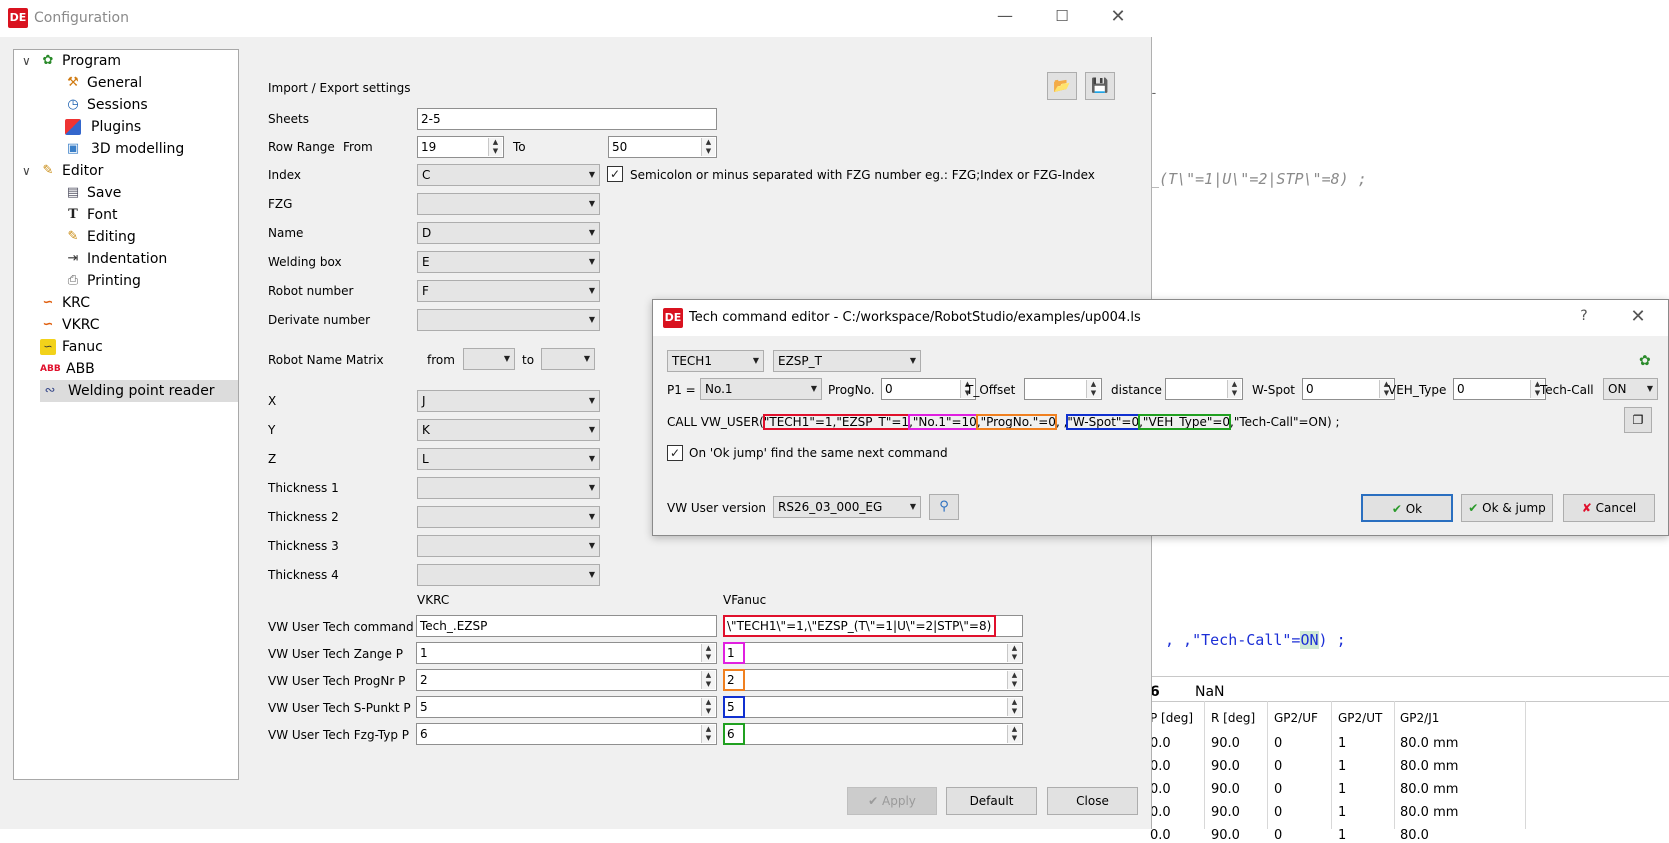  Describe the element at coordinates (1507, 508) in the screenshot. I see `ok-jump-button: ✔ Ok & jump` at that location.